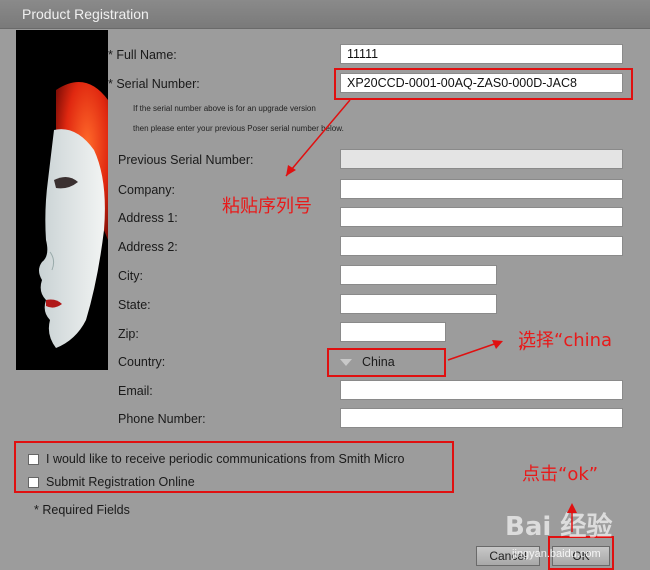 This screenshot has width=650, height=570. What do you see at coordinates (572, 517) in the screenshot?
I see `arrow-to-ok-icon` at bounding box center [572, 517].